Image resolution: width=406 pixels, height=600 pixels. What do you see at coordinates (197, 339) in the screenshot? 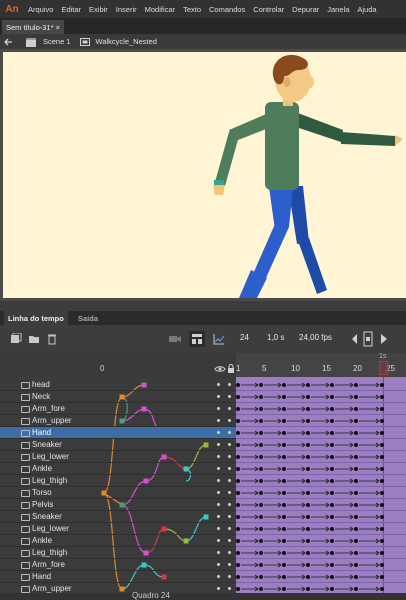
I see `layer-depth-icon` at bounding box center [197, 339].